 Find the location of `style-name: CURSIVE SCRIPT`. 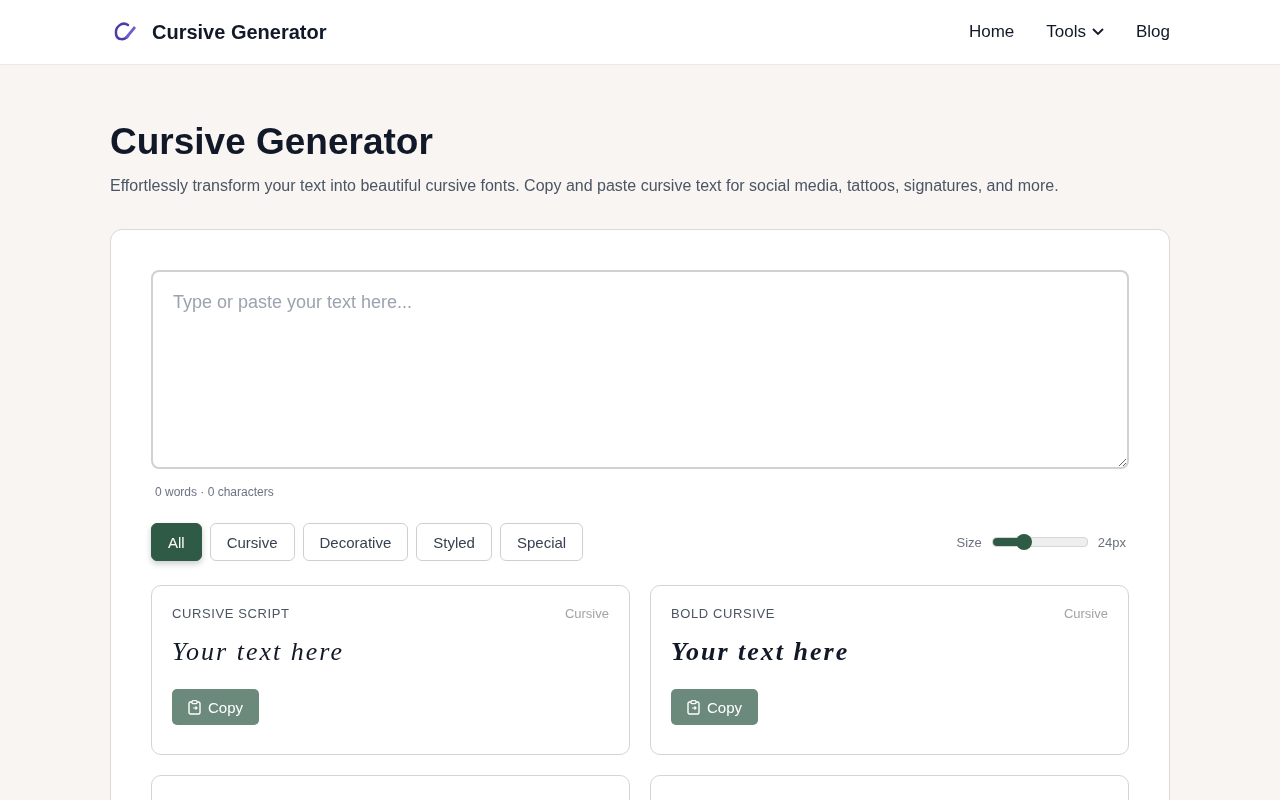

style-name: CURSIVE SCRIPT is located at coordinates (231, 613).